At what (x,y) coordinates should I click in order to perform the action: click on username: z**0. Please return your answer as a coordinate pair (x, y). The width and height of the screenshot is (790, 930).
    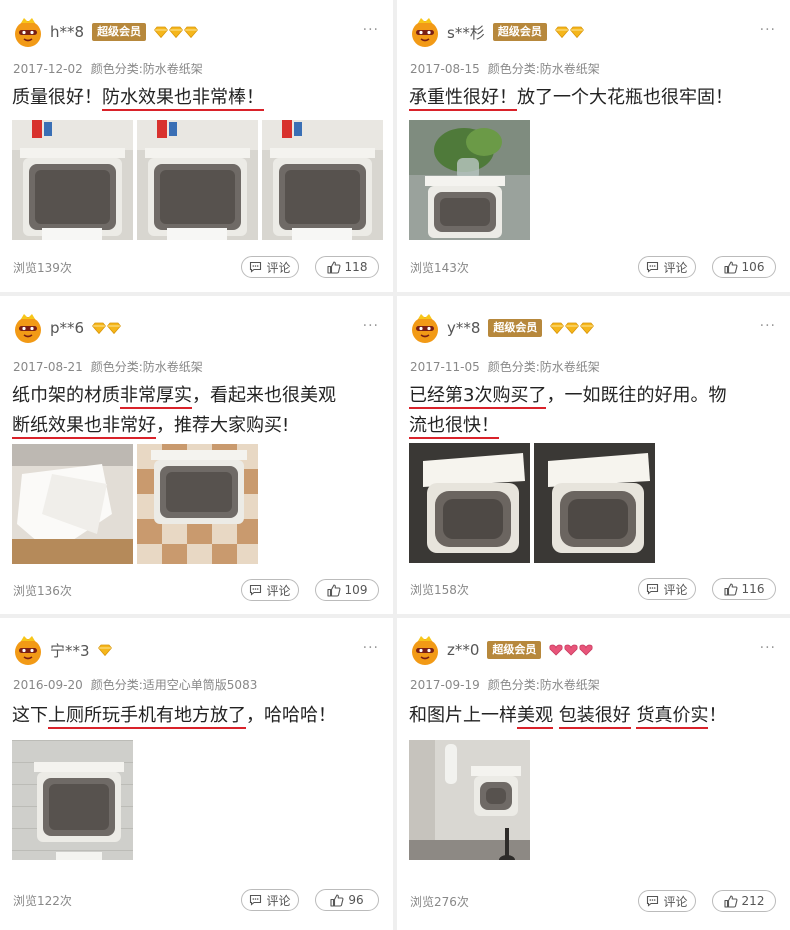
    Looking at the image, I should click on (463, 650).